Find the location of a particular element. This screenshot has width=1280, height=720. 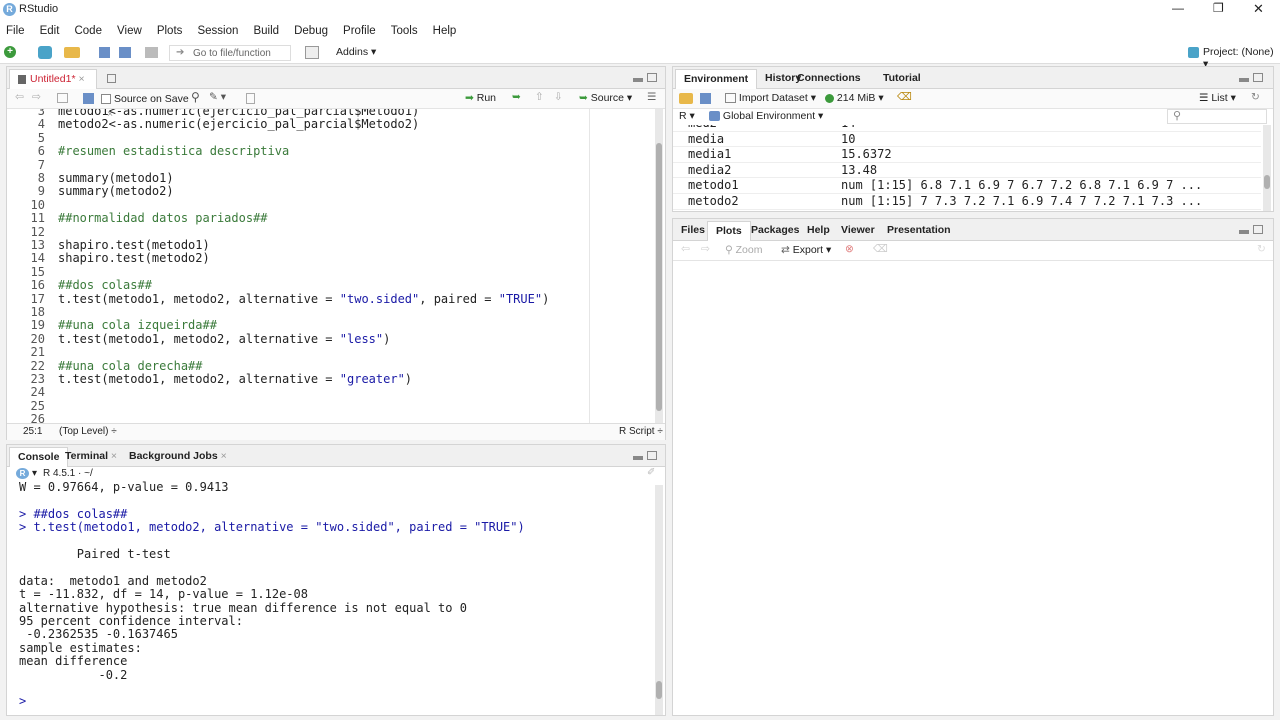

code-line: 6 #resumen estadistica descriptiva is located at coordinates (327, 151).